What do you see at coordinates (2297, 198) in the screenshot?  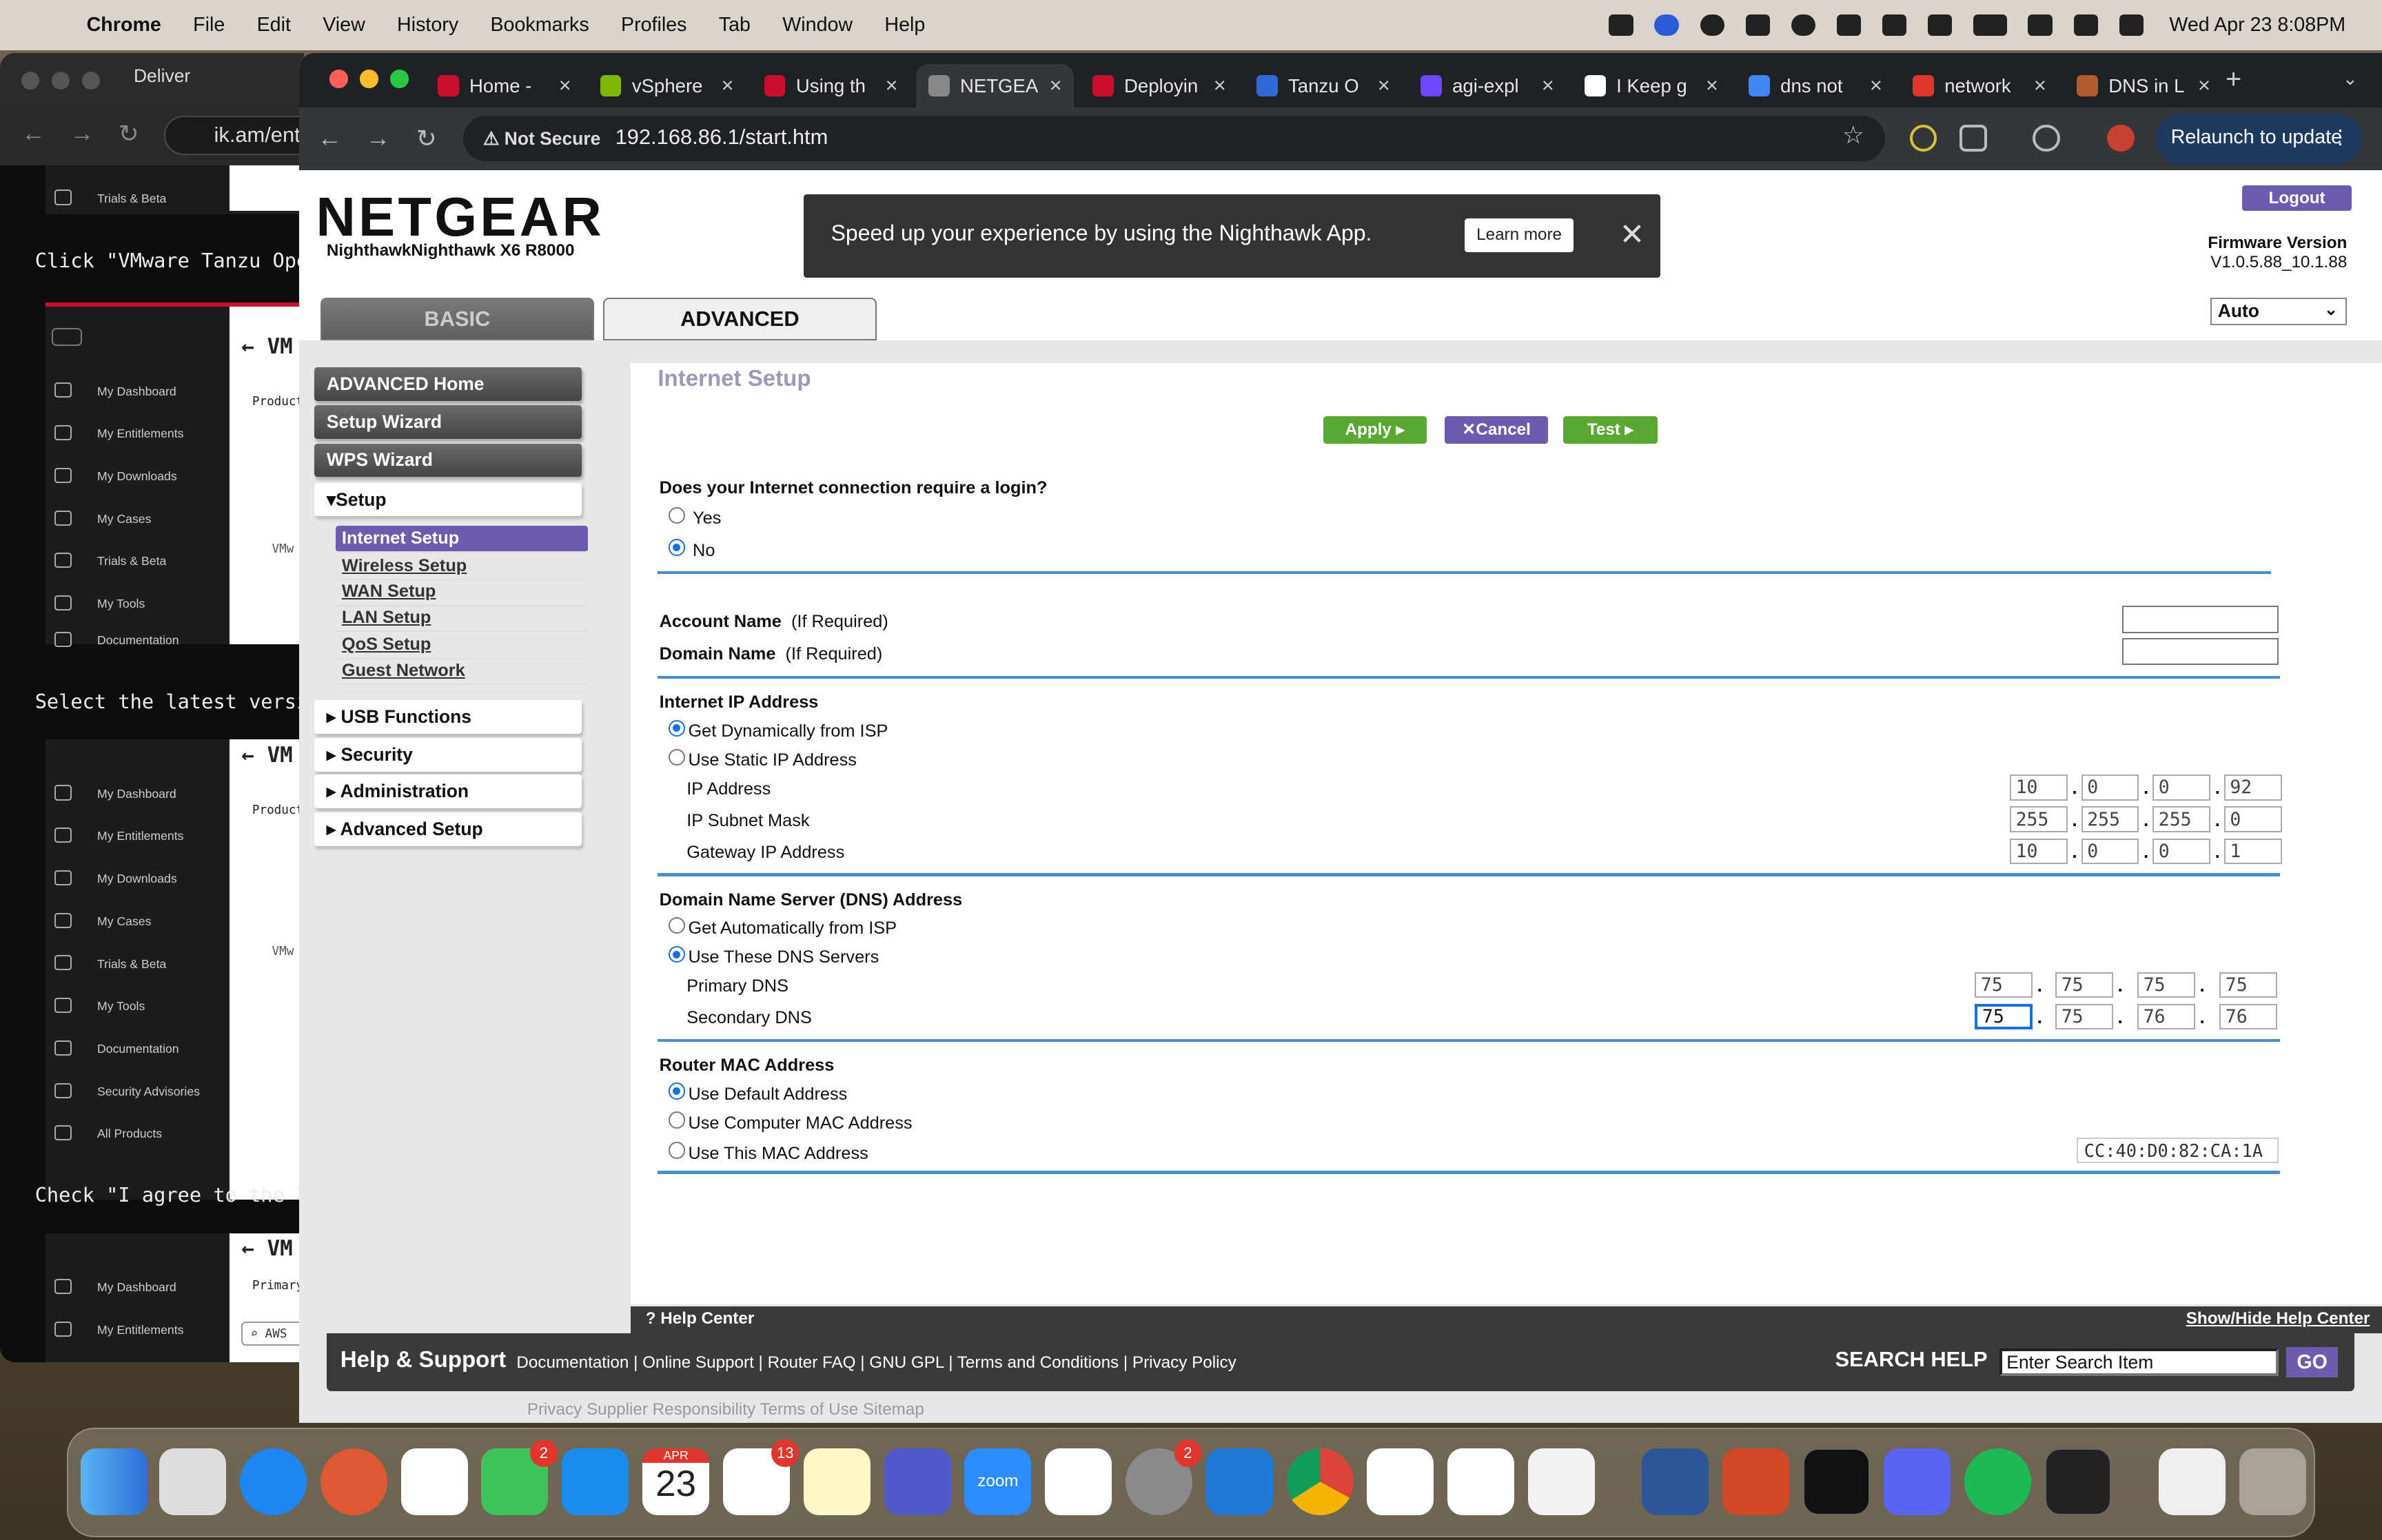 I see `logout-button: Logout` at bounding box center [2297, 198].